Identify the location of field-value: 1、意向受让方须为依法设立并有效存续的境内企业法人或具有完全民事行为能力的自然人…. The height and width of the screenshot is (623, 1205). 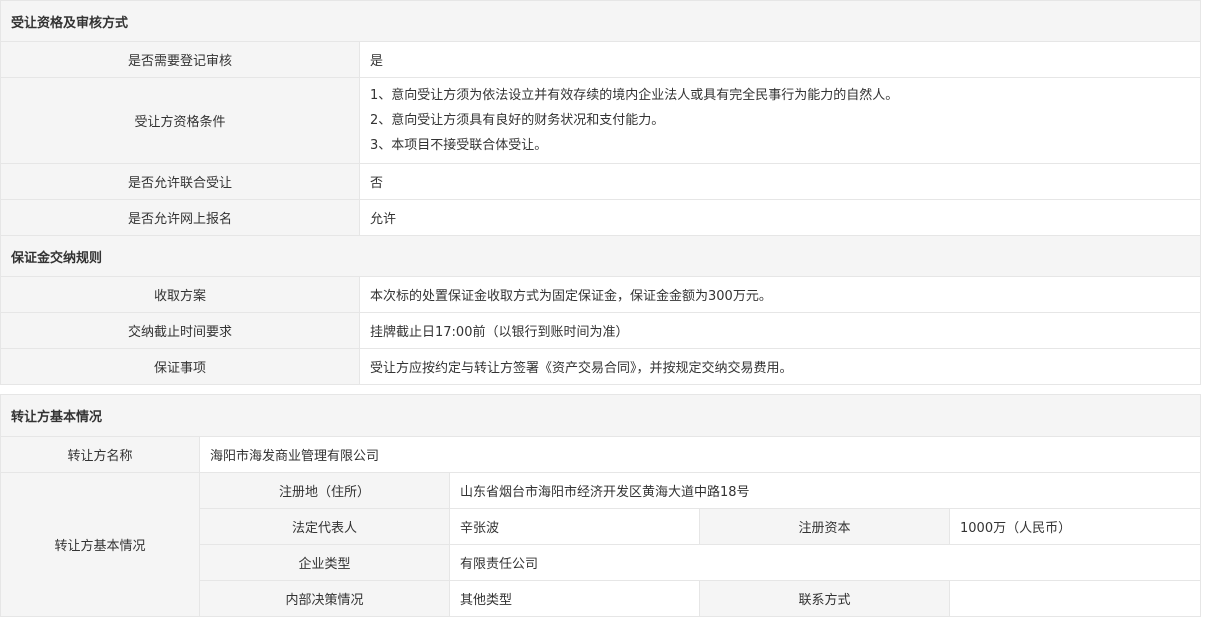
(780, 120).